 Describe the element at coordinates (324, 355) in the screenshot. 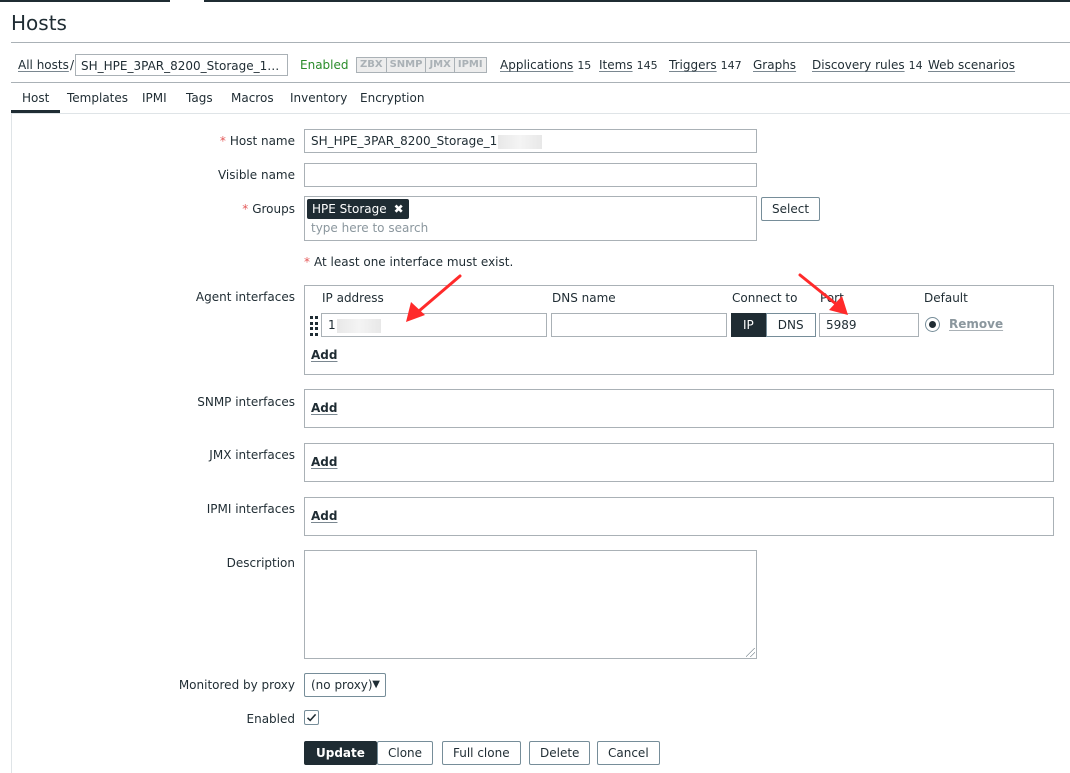

I see `add-agent-interface-link: Add` at that location.